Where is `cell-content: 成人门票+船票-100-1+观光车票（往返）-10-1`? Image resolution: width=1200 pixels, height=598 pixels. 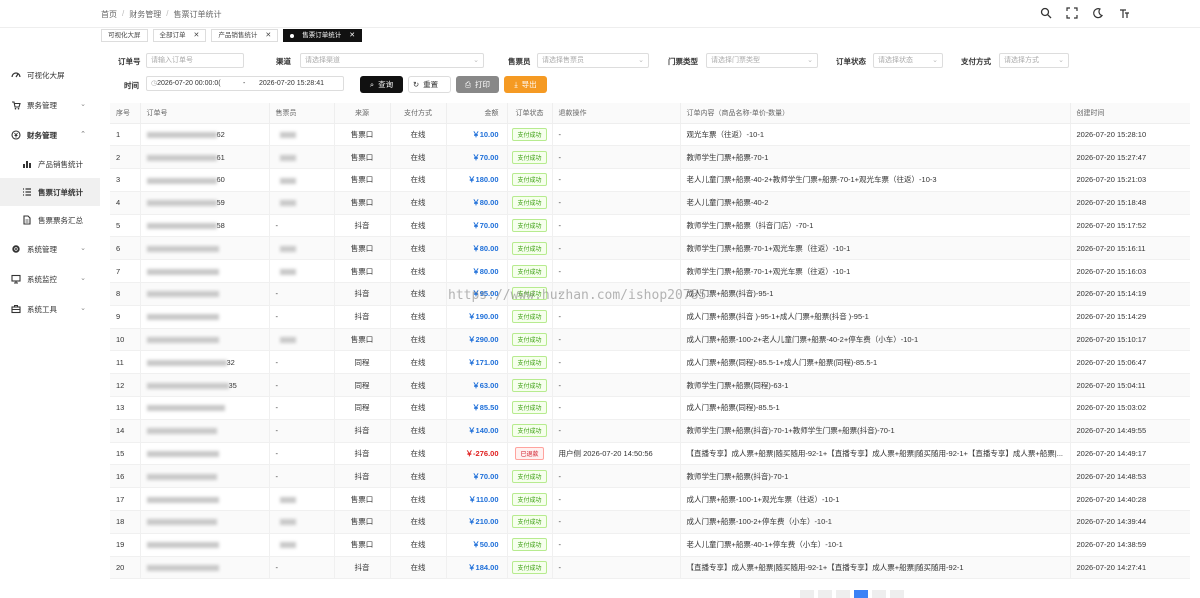 cell-content: 成人门票+船票-100-1+观光车票（往返）-10-1 is located at coordinates (875, 499).